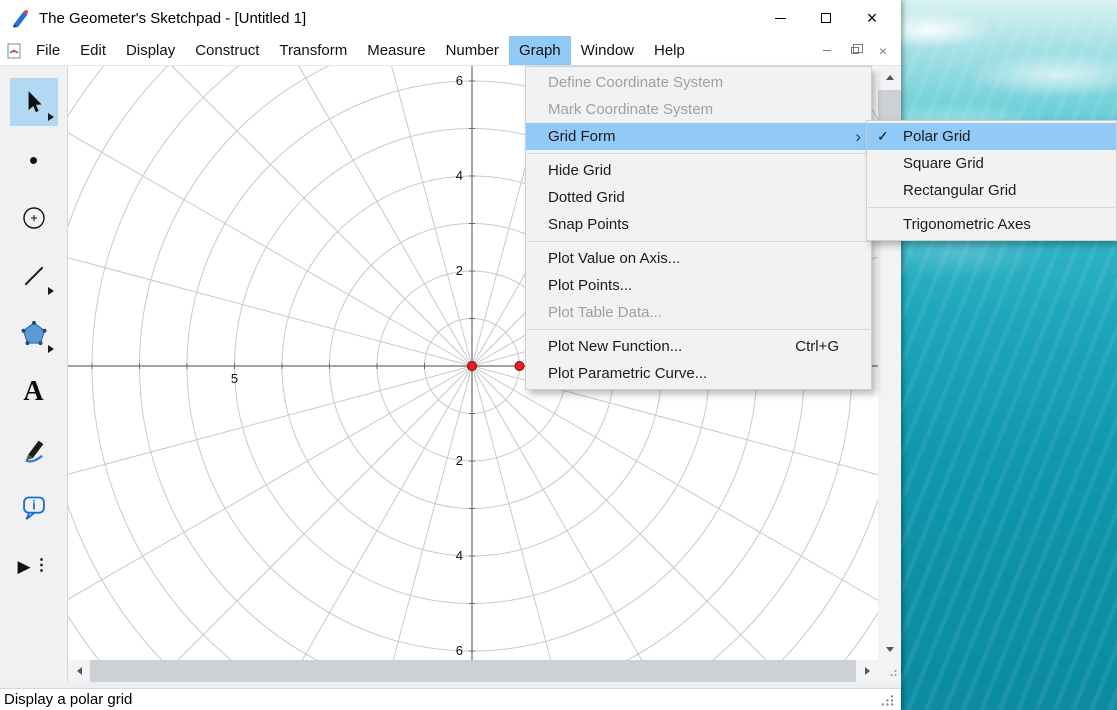 The image size is (1117, 710). I want to click on scroll-down-button, so click(889, 649).